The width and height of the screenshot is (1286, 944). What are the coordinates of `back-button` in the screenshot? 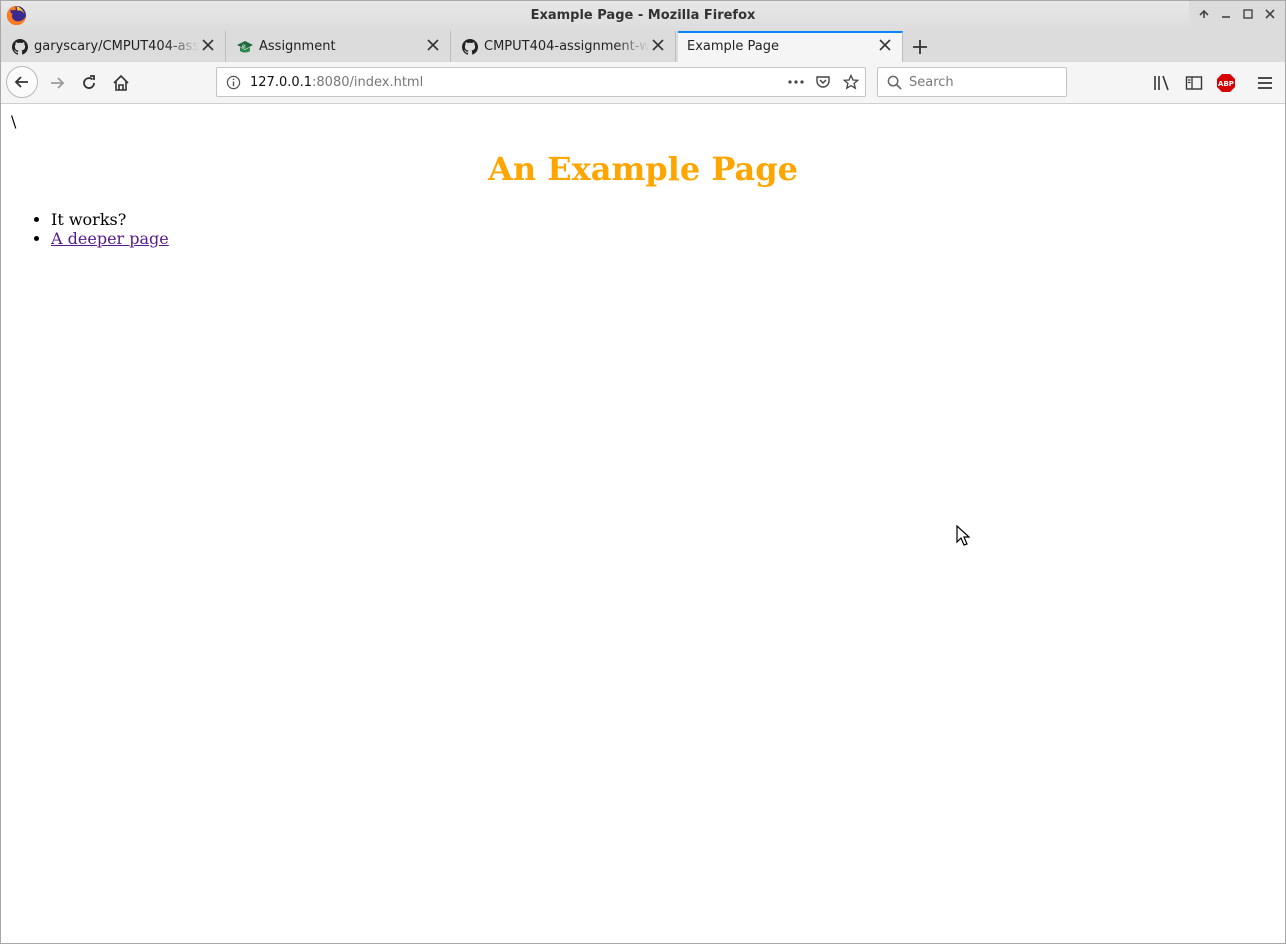 It's located at (22, 82).